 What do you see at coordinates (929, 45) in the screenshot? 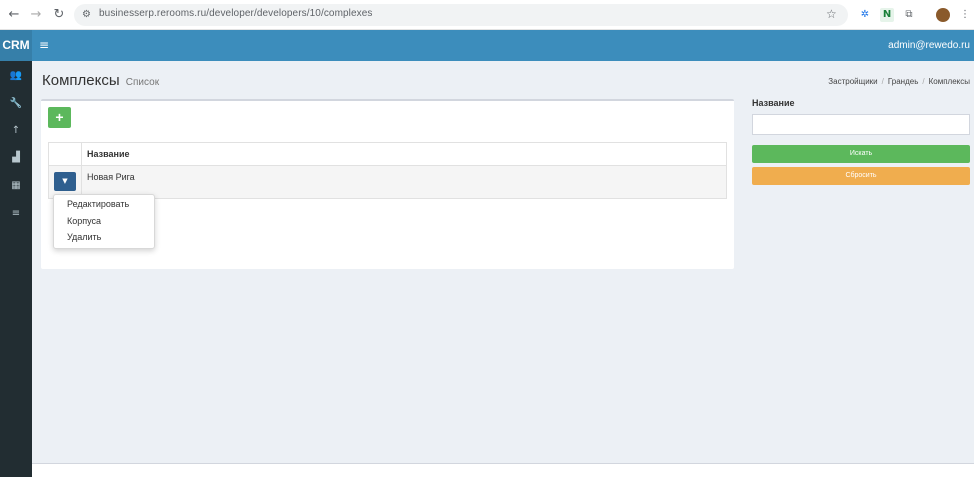
I see `user-menu: admin@rewedo.ru` at bounding box center [929, 45].